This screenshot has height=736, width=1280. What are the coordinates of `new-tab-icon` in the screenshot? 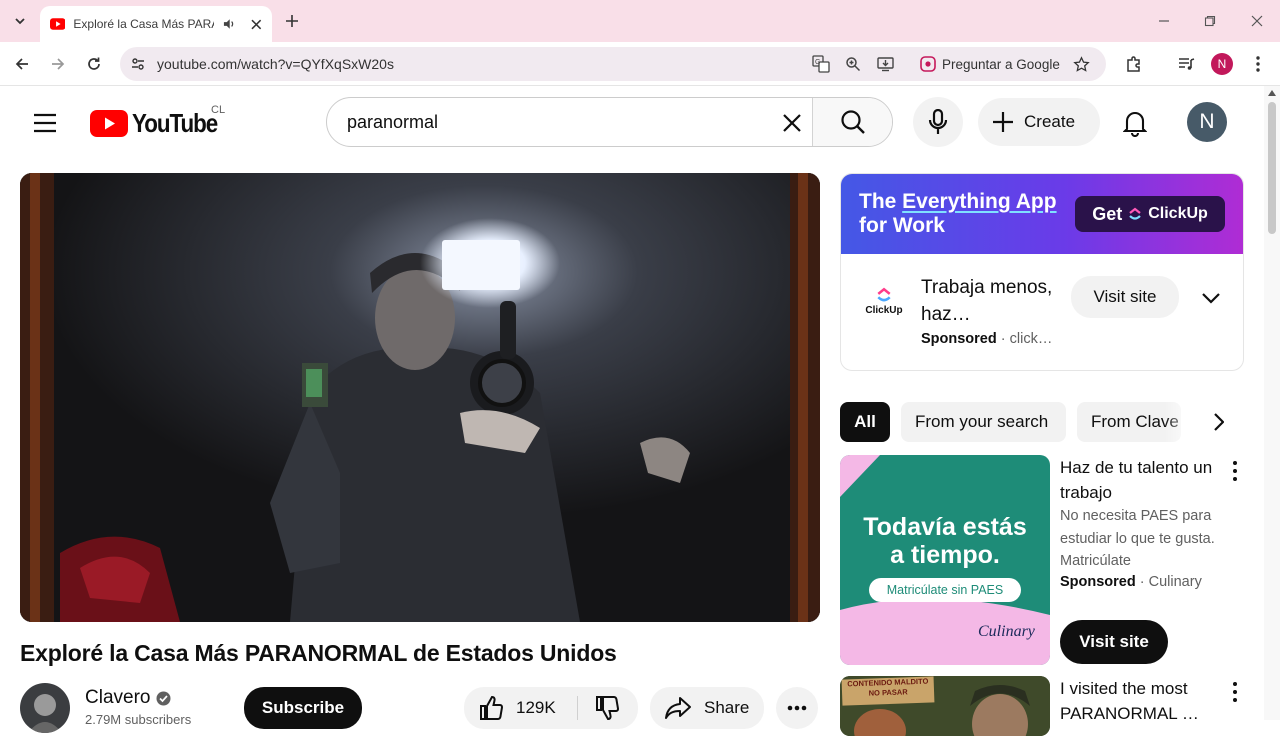 It's located at (292, 21).